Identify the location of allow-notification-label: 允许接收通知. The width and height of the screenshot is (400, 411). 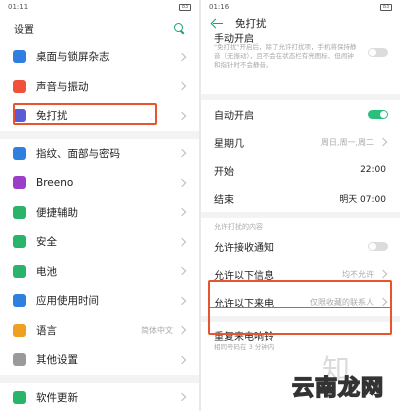
(244, 248).